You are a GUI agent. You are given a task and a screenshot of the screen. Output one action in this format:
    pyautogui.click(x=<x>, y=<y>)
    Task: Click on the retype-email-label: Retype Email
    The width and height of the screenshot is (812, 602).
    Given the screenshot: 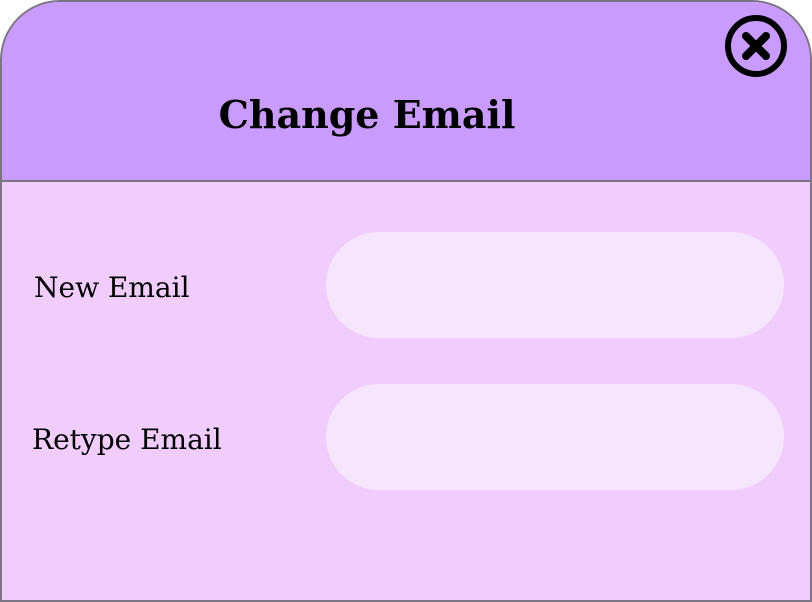 What is the action you would take?
    pyautogui.click(x=127, y=439)
    